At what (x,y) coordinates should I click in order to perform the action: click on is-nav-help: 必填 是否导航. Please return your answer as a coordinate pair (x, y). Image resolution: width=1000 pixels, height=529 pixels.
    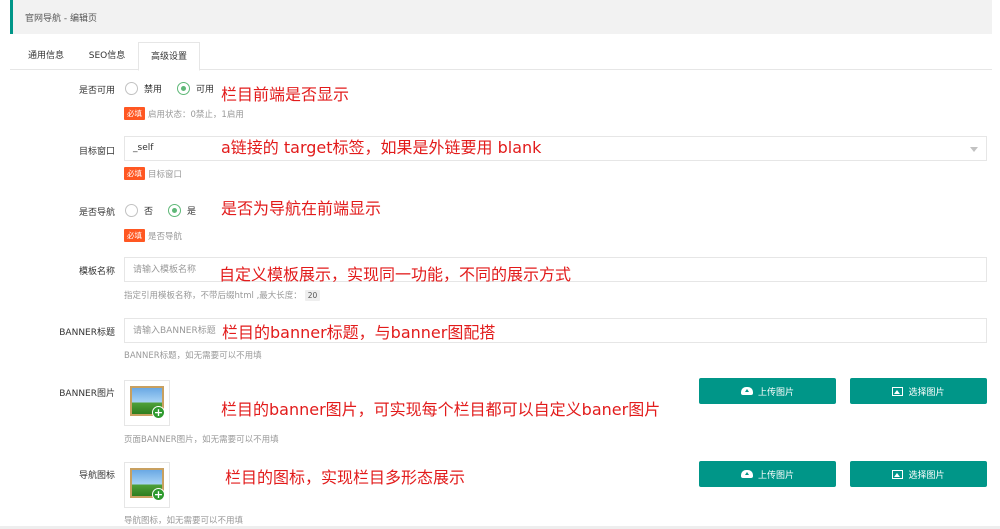
    Looking at the image, I should click on (153, 235).